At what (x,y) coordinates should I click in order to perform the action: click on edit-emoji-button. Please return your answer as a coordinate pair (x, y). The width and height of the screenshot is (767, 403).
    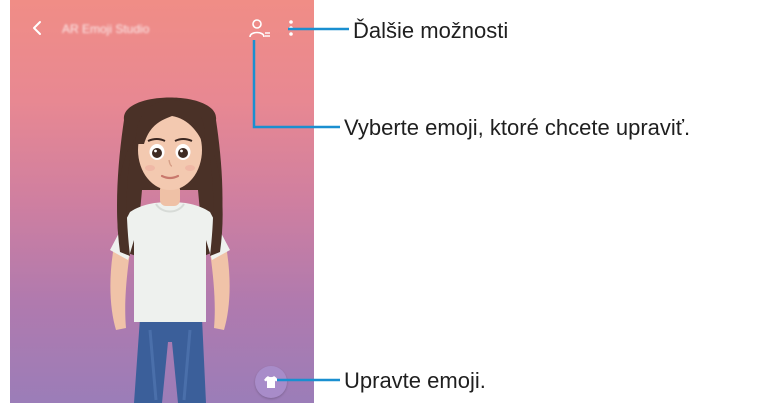
    Looking at the image, I should click on (271, 382).